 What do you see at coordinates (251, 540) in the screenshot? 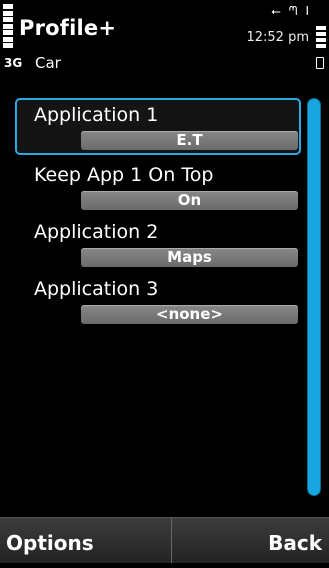
I see `back-button: Back` at bounding box center [251, 540].